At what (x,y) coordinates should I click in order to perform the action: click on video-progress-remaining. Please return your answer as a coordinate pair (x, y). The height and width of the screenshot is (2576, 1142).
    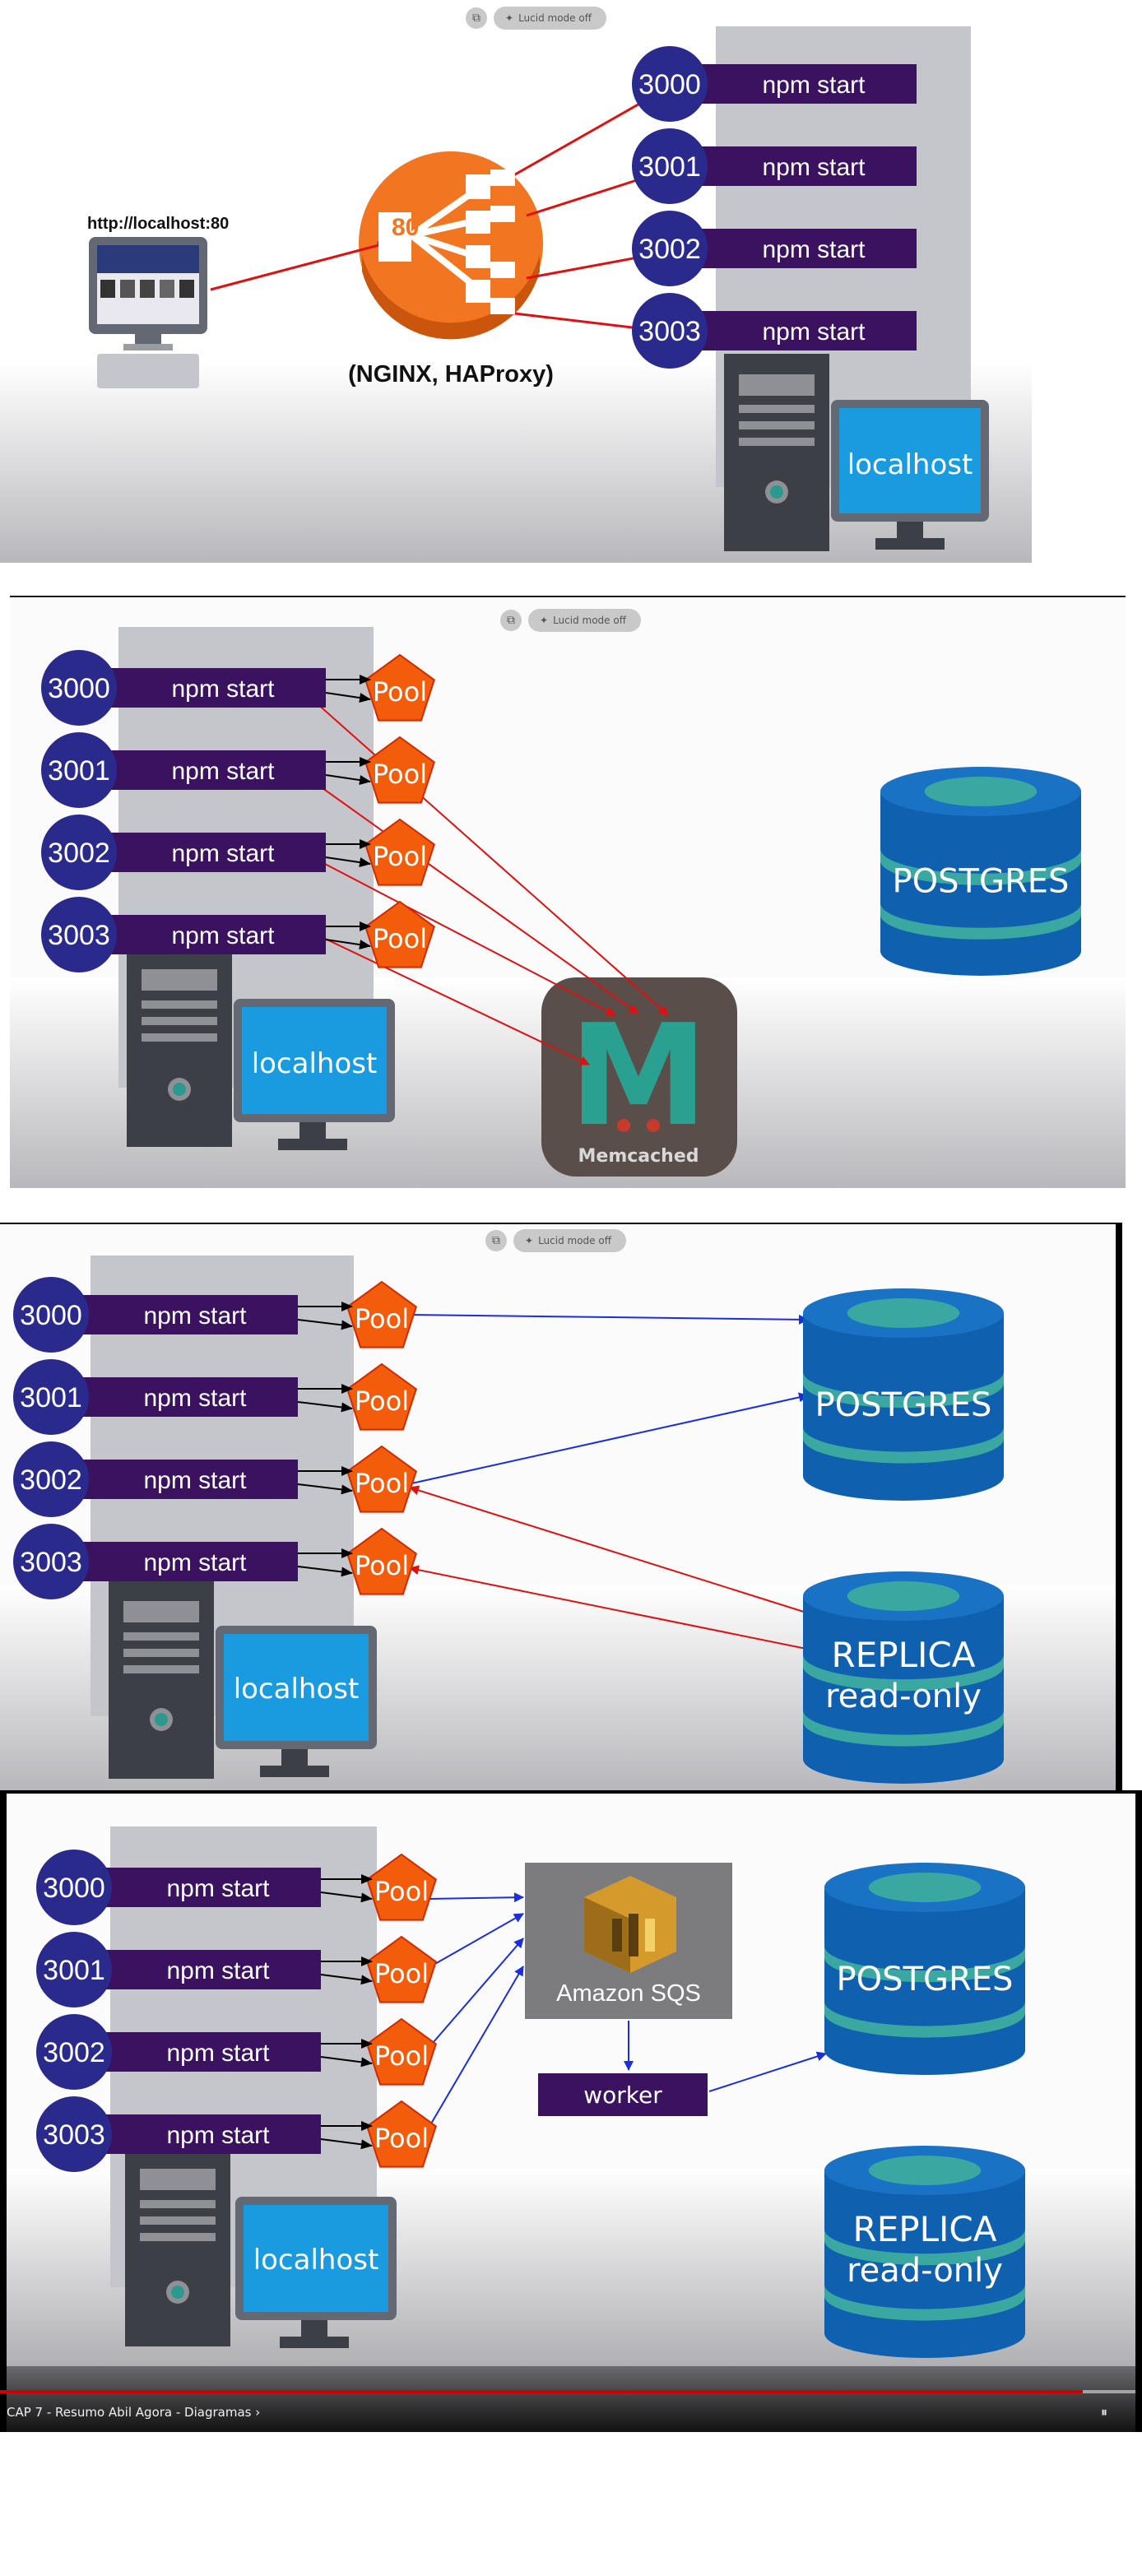
    Looking at the image, I should click on (1109, 2391).